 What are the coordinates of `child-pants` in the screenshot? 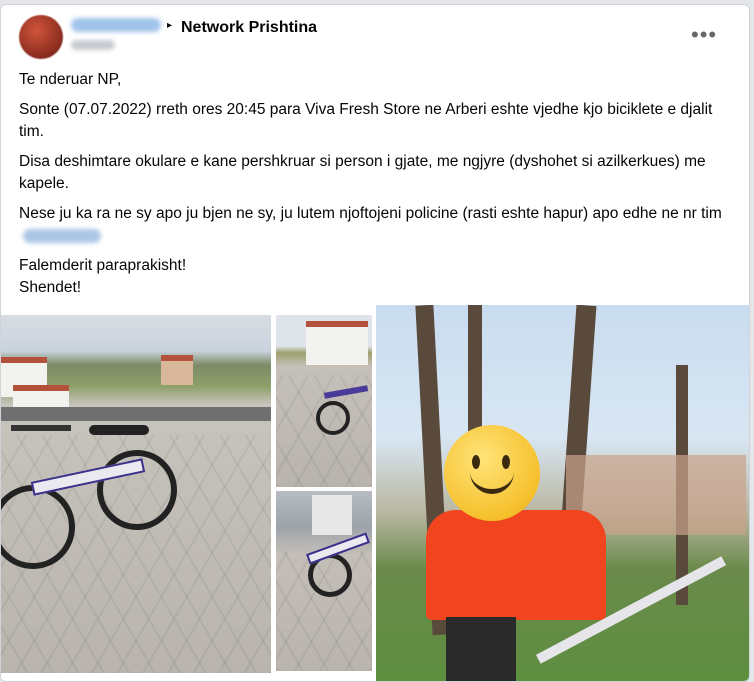 It's located at (481, 649).